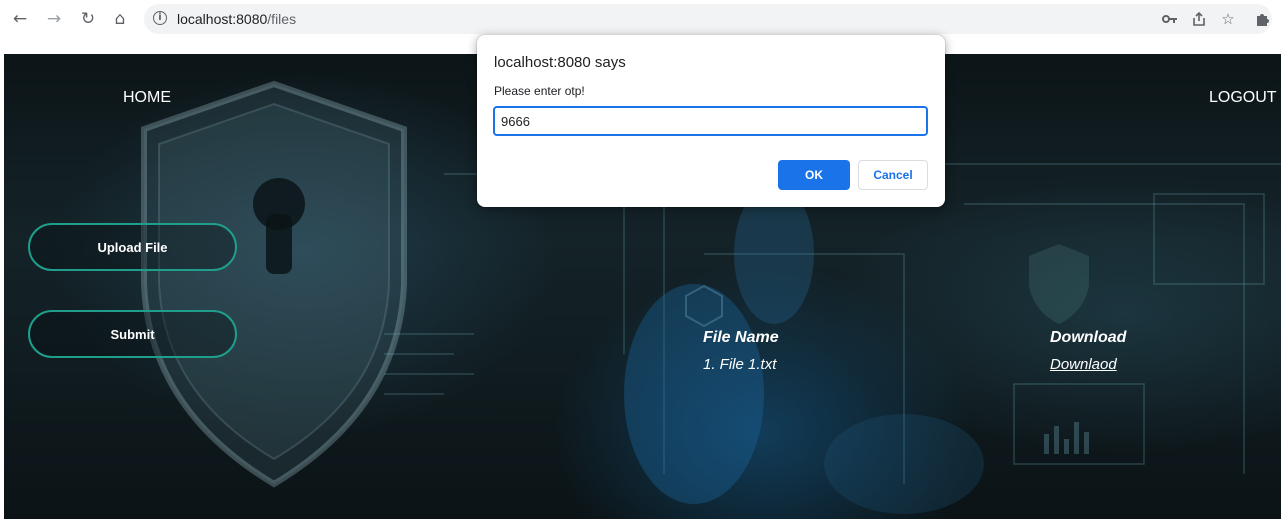  What do you see at coordinates (147, 98) in the screenshot?
I see `home-link: HOME` at bounding box center [147, 98].